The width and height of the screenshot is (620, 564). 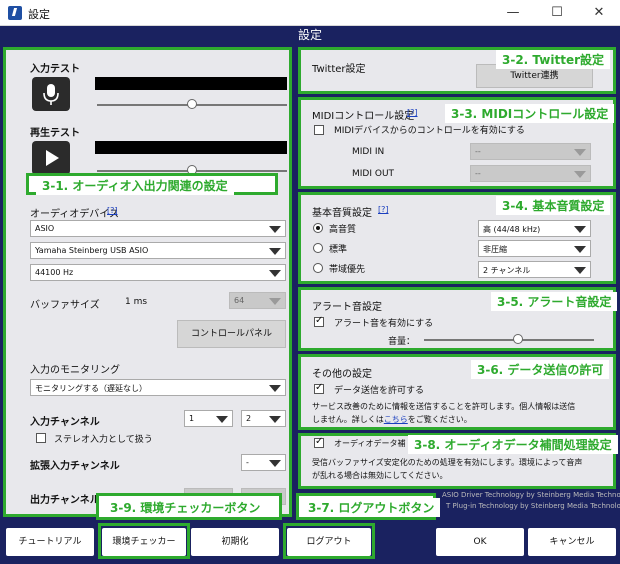 What do you see at coordinates (318, 228) in the screenshot?
I see `quality-option-high-radio` at bounding box center [318, 228].